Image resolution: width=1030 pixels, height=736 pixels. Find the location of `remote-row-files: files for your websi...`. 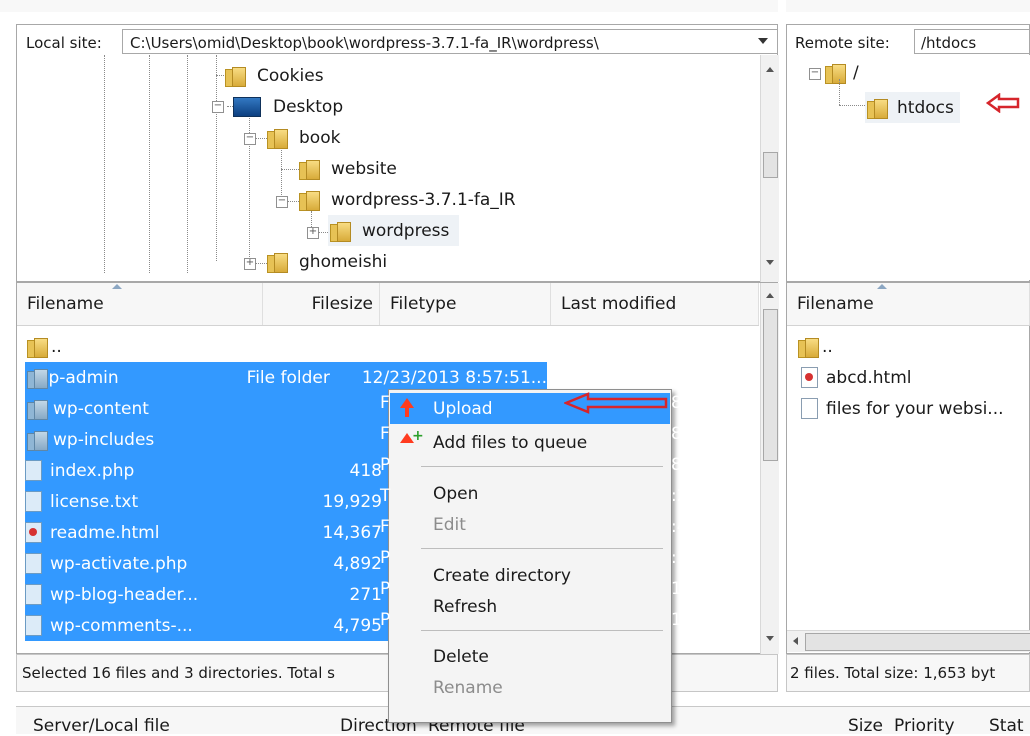

remote-row-files: files for your websi... is located at coordinates (902, 408).